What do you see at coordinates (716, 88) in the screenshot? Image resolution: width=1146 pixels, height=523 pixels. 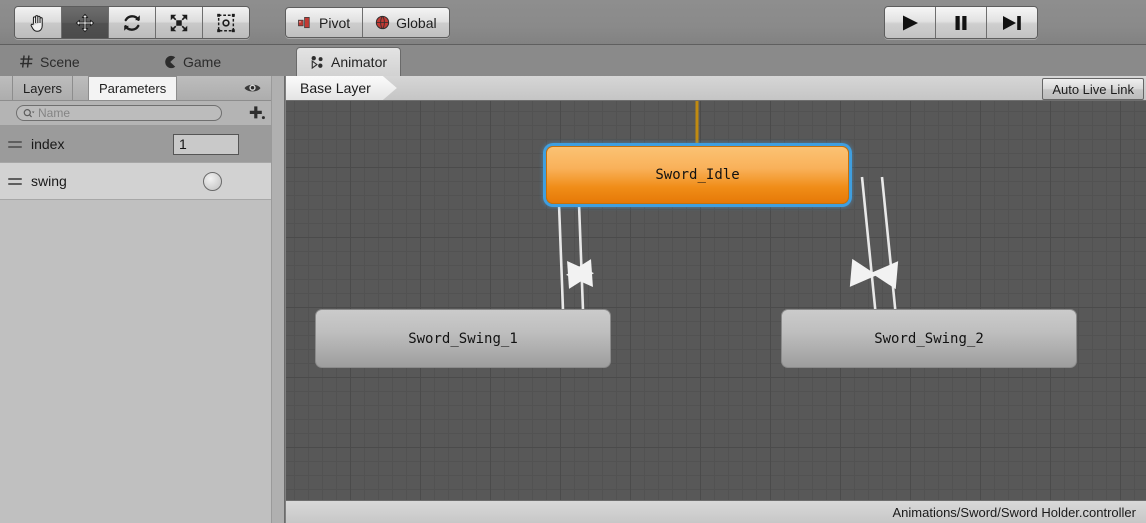 I see `breadcrumb-bar: Base Layer Auto Live Link` at bounding box center [716, 88].